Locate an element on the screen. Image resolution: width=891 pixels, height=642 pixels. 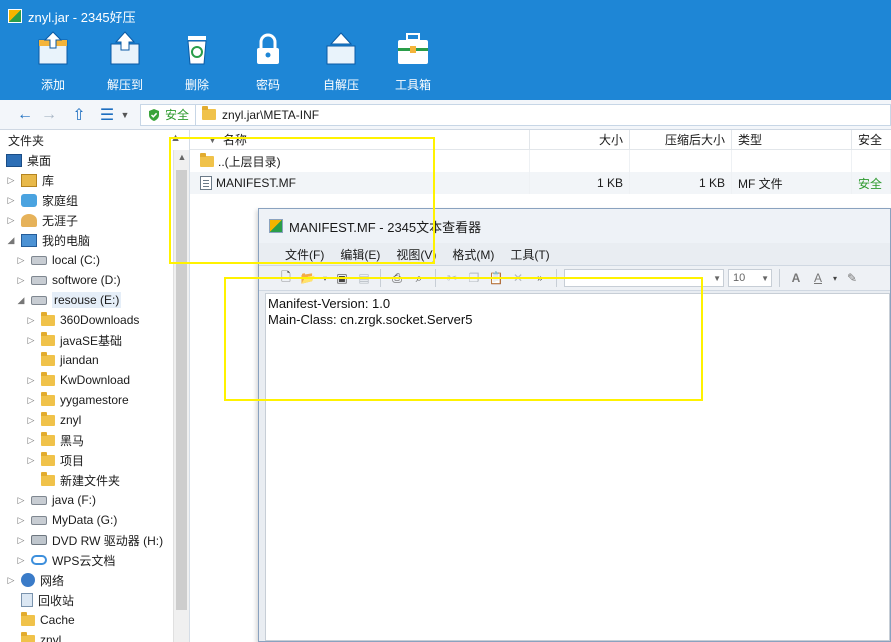
delete-icon: ✕ is located at coordinates (518, 278).